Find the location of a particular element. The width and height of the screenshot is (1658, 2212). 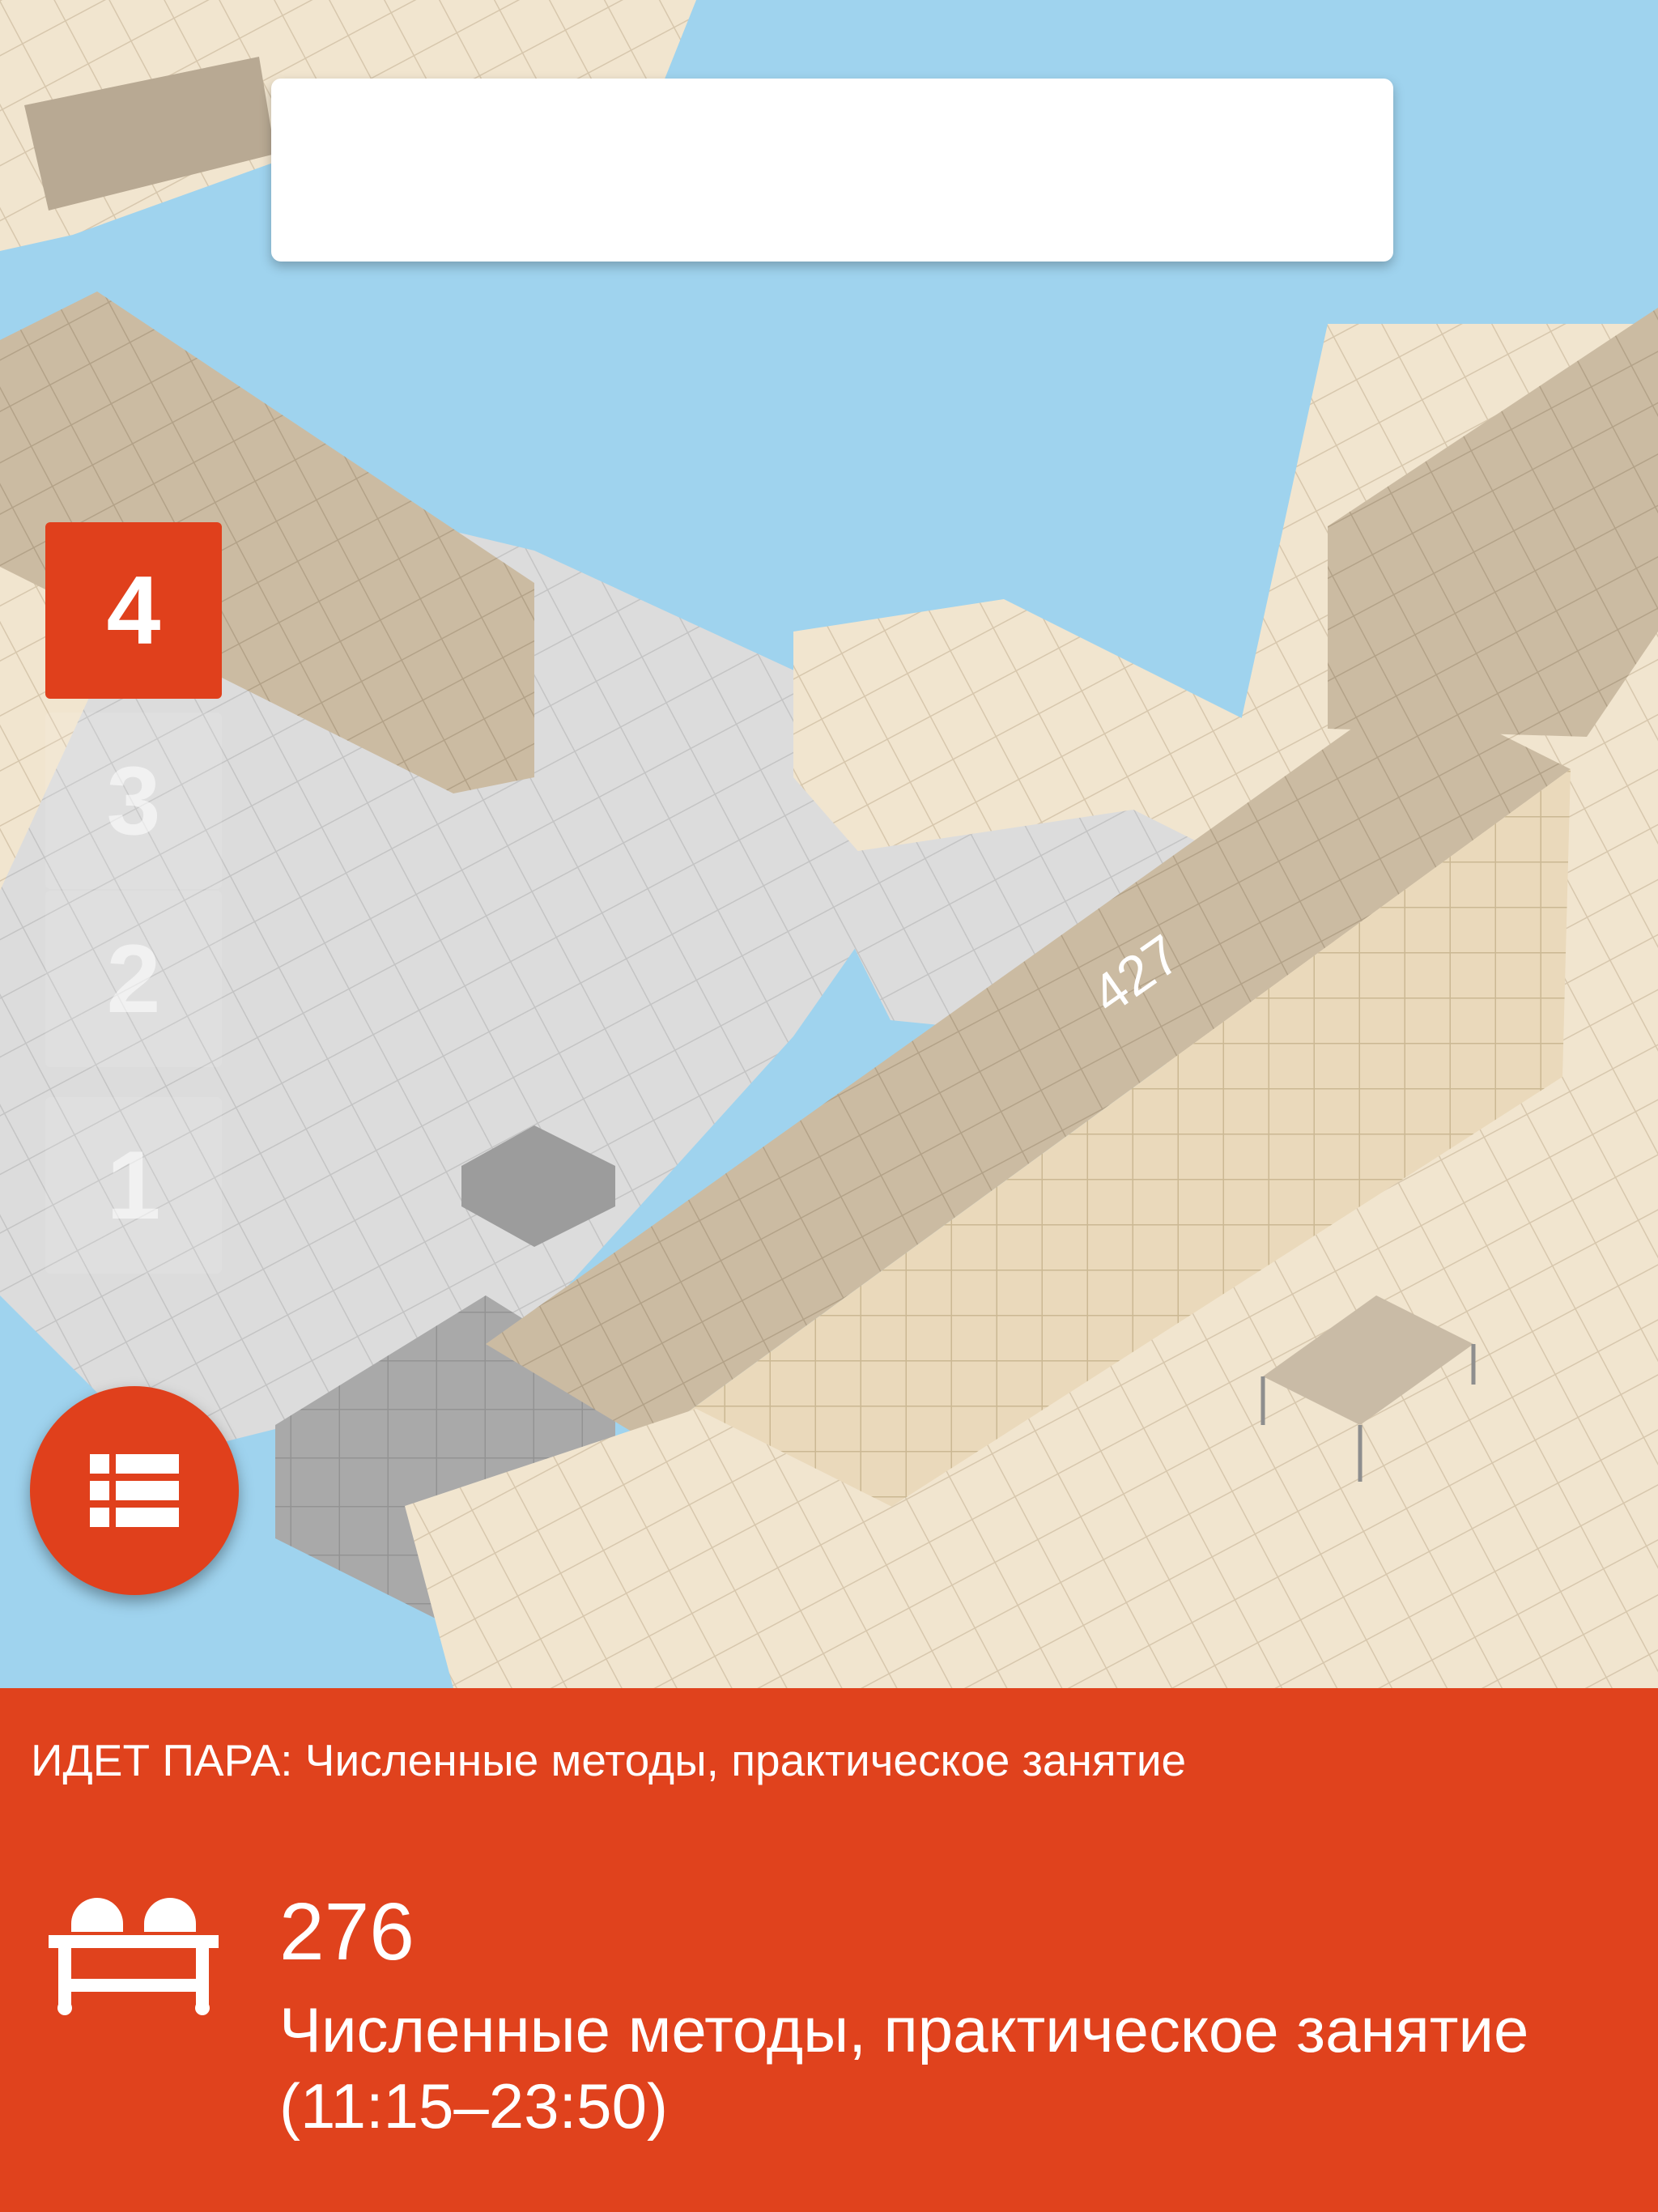

floor-2-button: 2 is located at coordinates (133, 979).